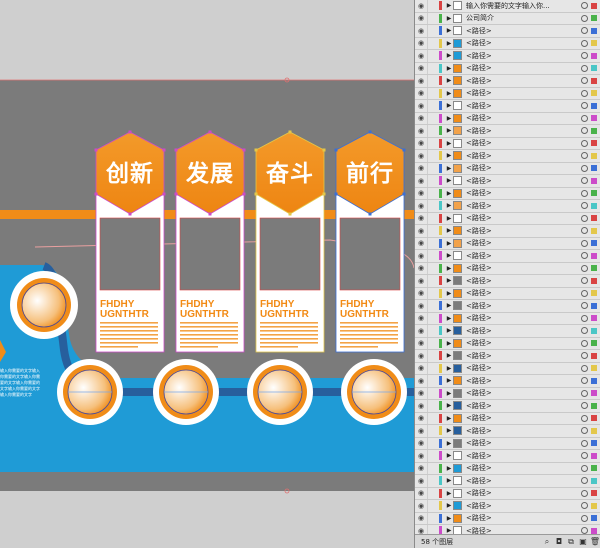 This screenshot has height=548, width=600. Describe the element at coordinates (571, 542) in the screenshot. I see `new-sublayer-icon: ⧉` at that location.